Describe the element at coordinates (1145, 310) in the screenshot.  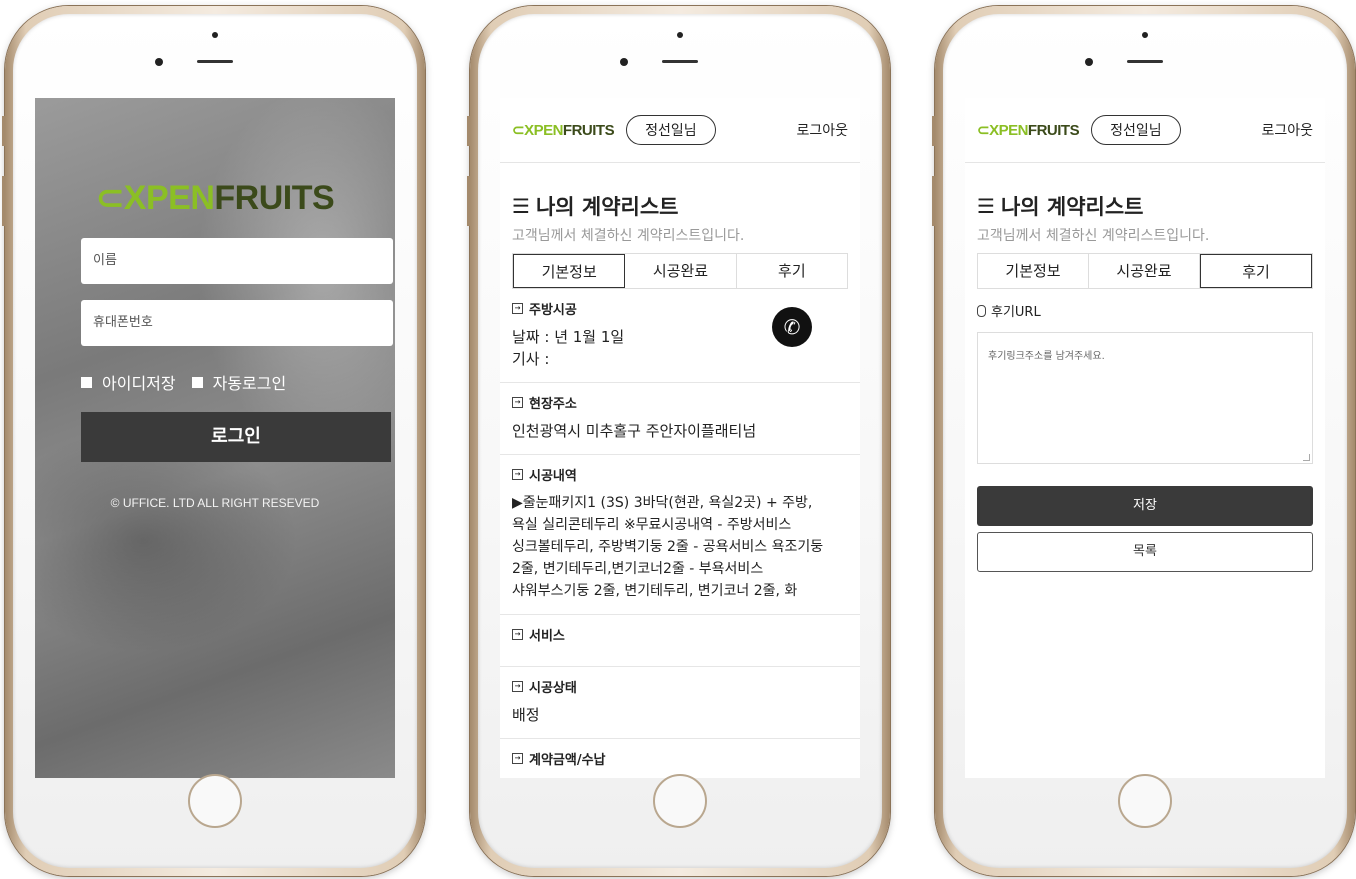
I see `review-url-label: 후기URL` at that location.